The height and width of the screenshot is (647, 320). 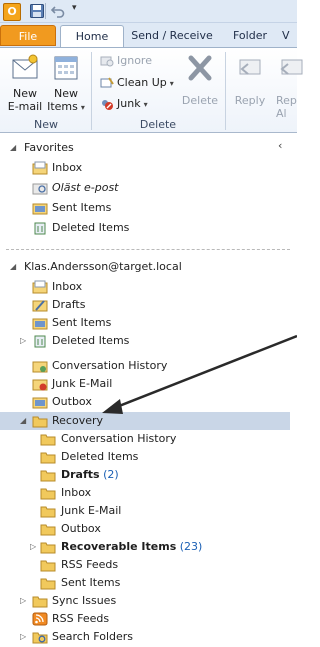 I want to click on new-items-label-line2: Items ▾, so click(x=66, y=106).